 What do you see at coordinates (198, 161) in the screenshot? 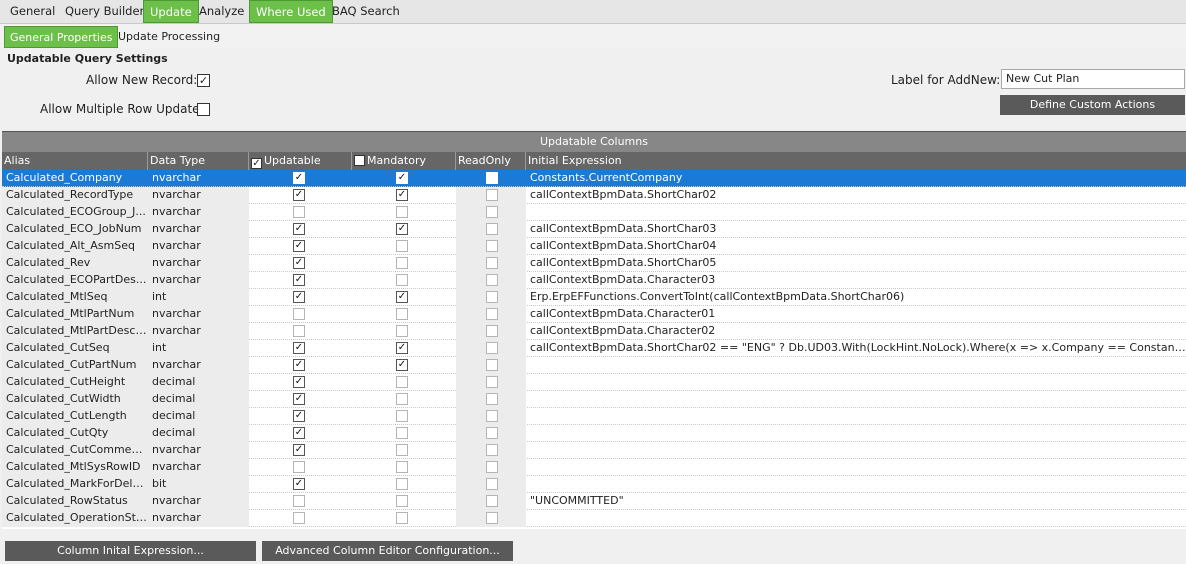
I see `header-data-type: Data Type` at bounding box center [198, 161].